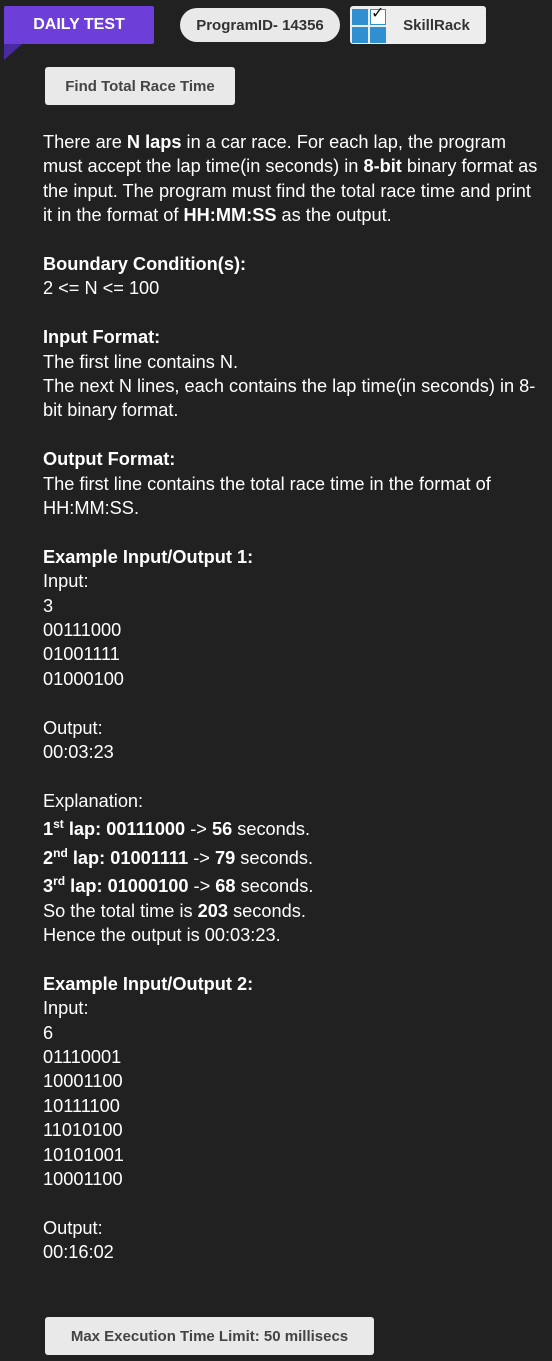 The height and width of the screenshot is (1361, 552). Describe the element at coordinates (82, 1056) in the screenshot. I see `example2-input-line: 01110001` at that location.